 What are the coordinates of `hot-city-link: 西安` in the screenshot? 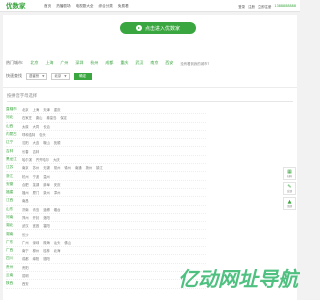 It's located at (169, 63).